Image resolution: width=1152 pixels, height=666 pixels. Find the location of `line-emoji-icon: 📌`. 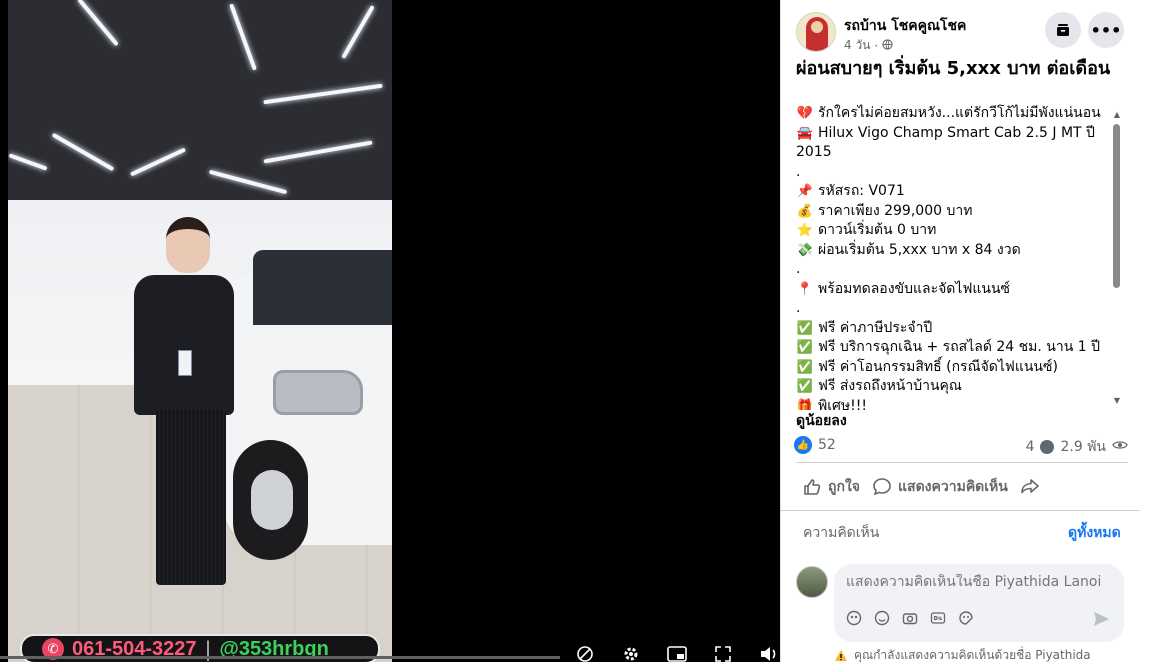

line-emoji-icon: 📌 is located at coordinates (805, 191).